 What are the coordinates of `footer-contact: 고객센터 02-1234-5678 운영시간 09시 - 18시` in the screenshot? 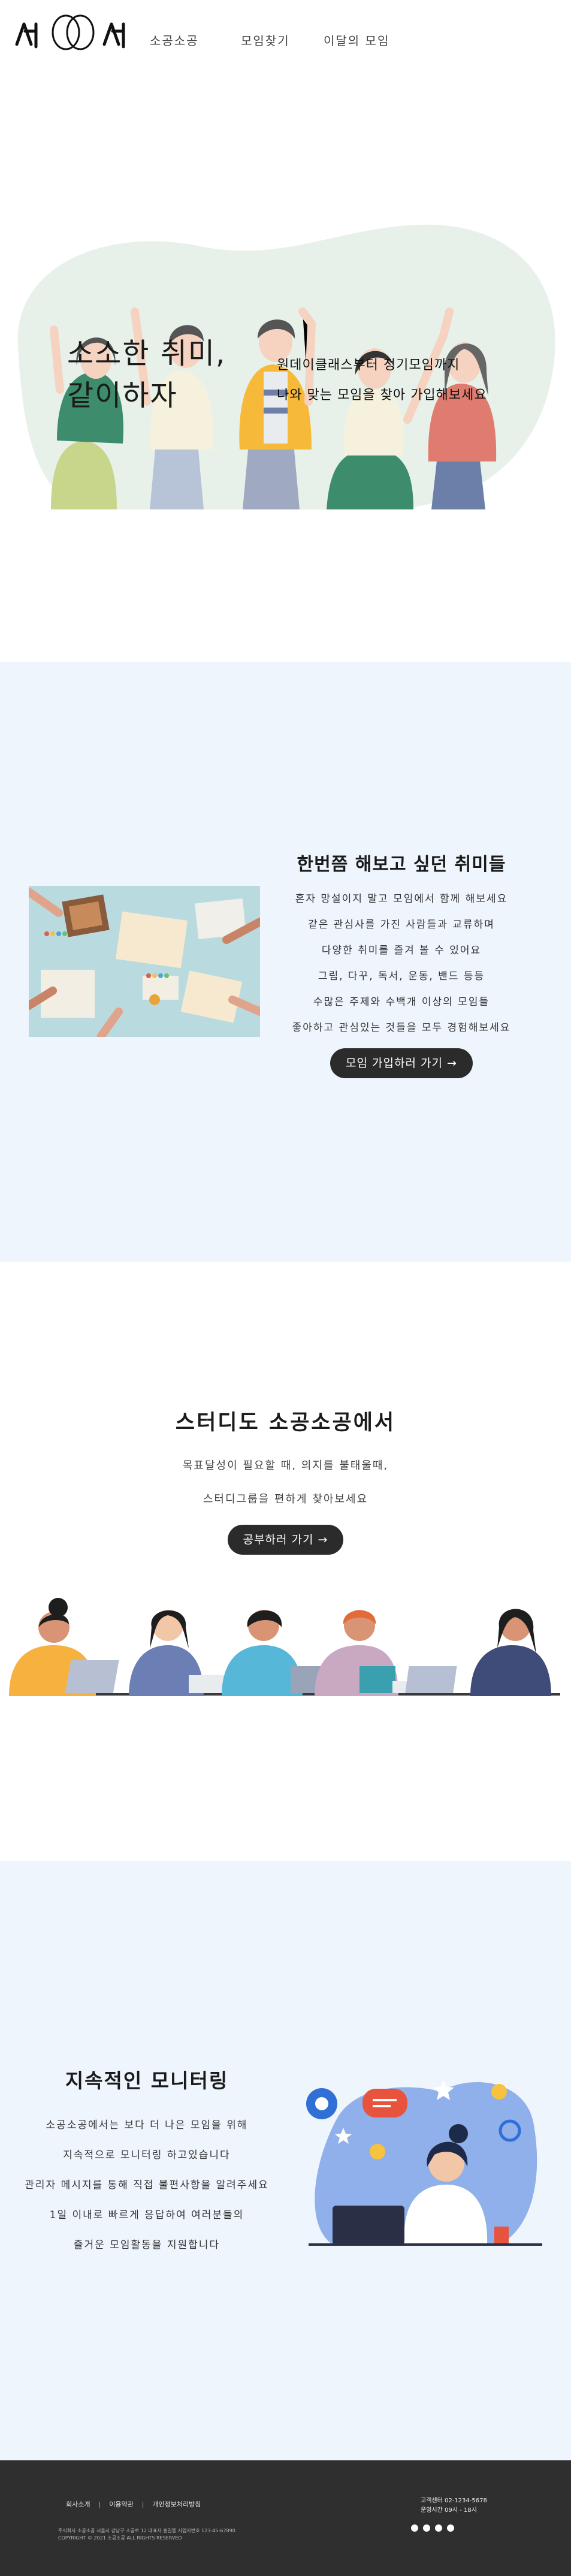 It's located at (454, 2506).